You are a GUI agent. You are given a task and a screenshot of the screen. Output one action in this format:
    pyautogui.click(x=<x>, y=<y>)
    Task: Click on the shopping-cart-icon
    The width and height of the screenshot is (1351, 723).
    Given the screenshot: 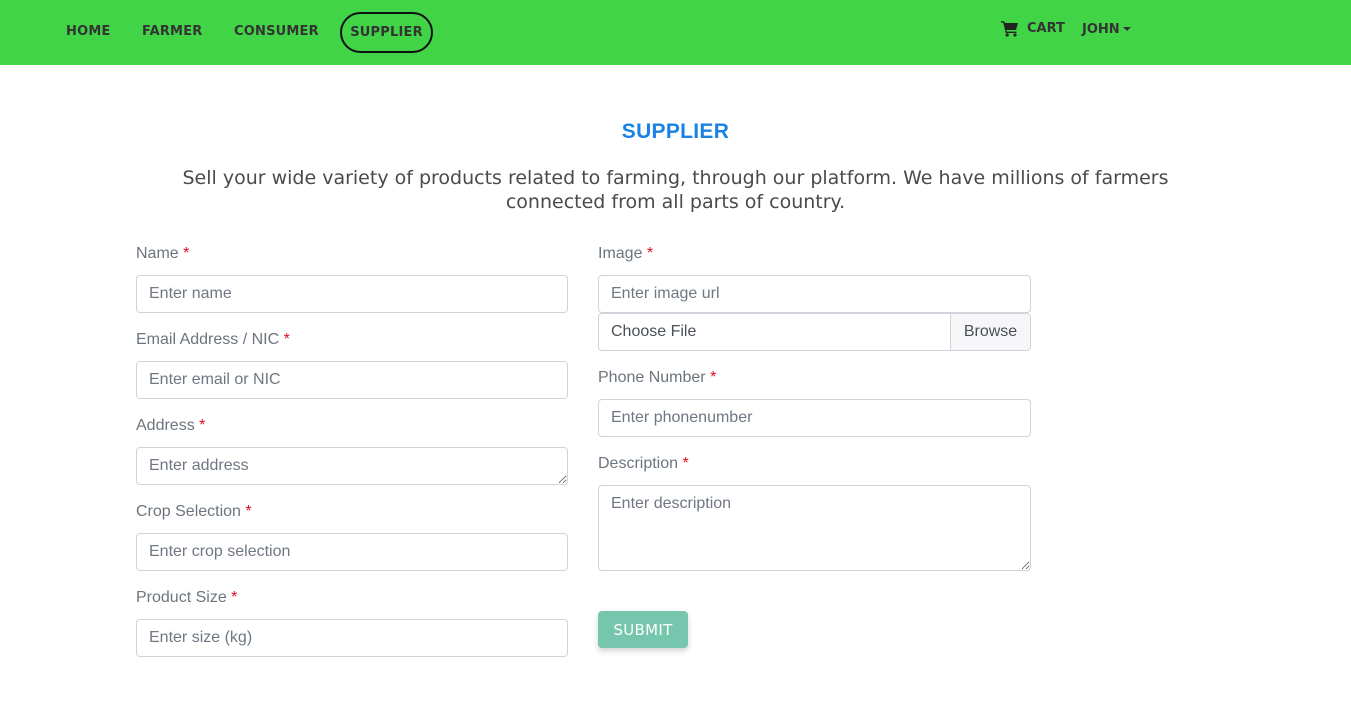 What is the action you would take?
    pyautogui.click(x=1009, y=29)
    